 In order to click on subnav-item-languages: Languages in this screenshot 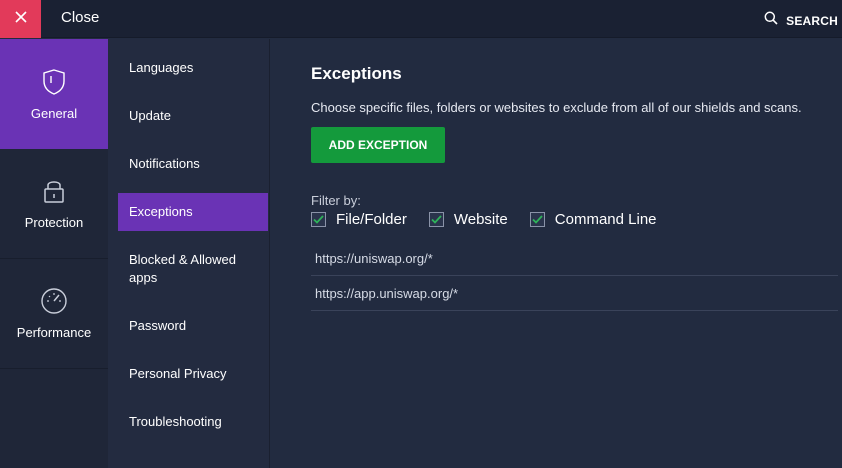, I will do `click(193, 68)`.